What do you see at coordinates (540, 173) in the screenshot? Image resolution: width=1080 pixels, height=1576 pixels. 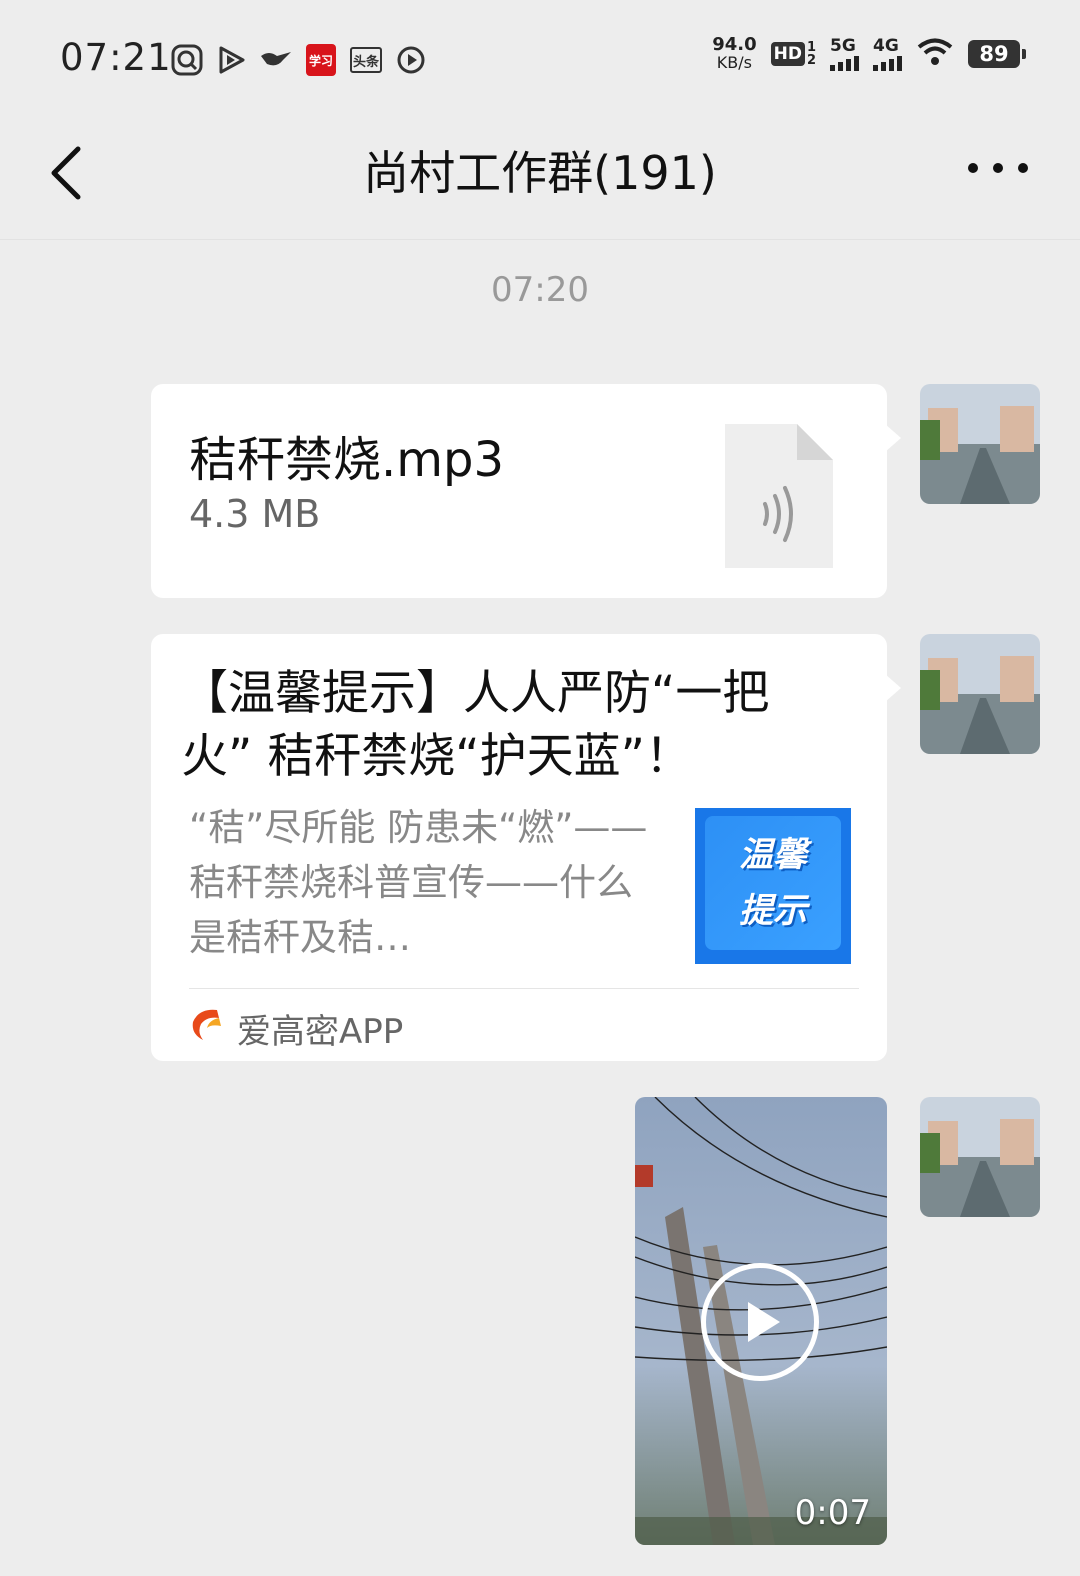 I see `chat-title: 尚村工作群(191)` at bounding box center [540, 173].